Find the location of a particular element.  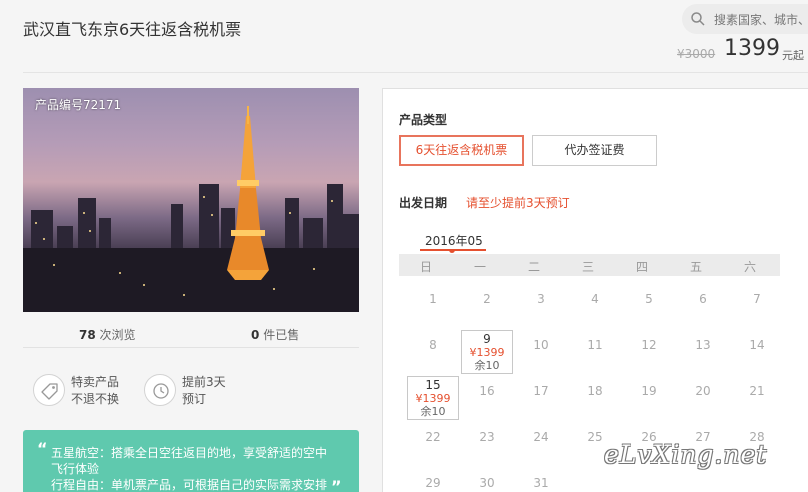

clock-icon is located at coordinates (161, 391).